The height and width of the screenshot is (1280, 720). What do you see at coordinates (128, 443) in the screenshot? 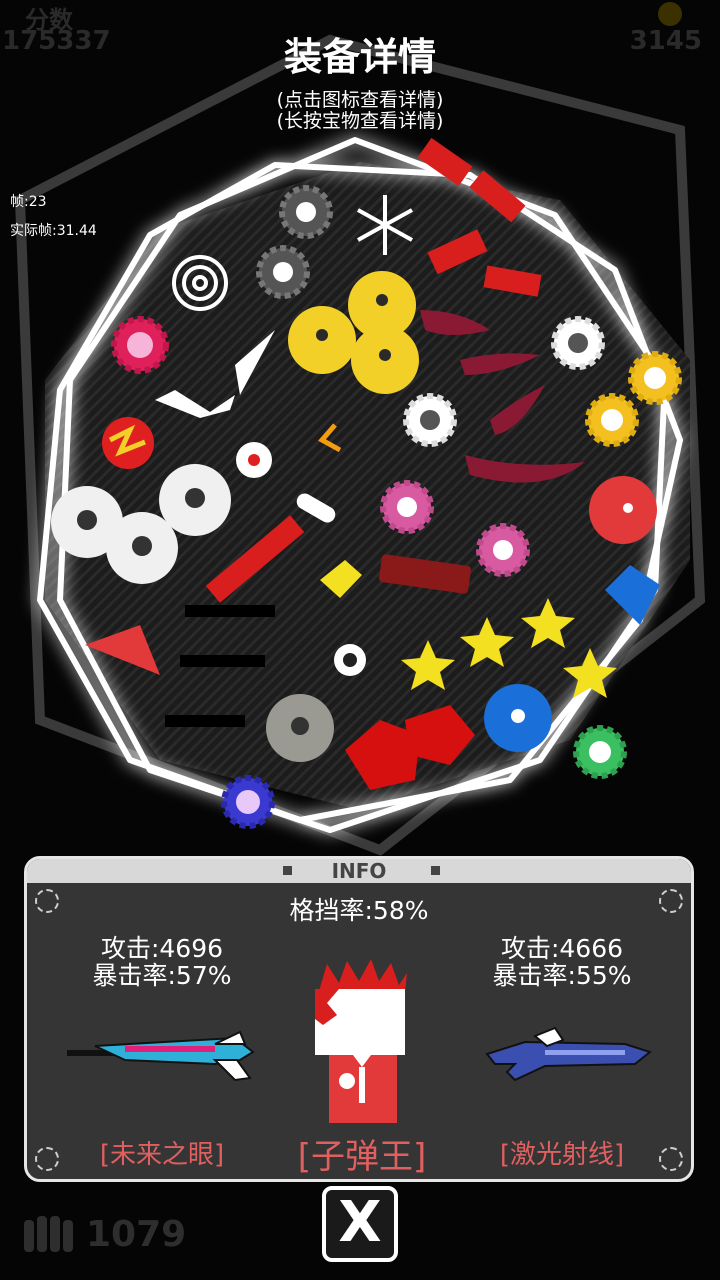
I see `lightning-ball-item` at bounding box center [128, 443].